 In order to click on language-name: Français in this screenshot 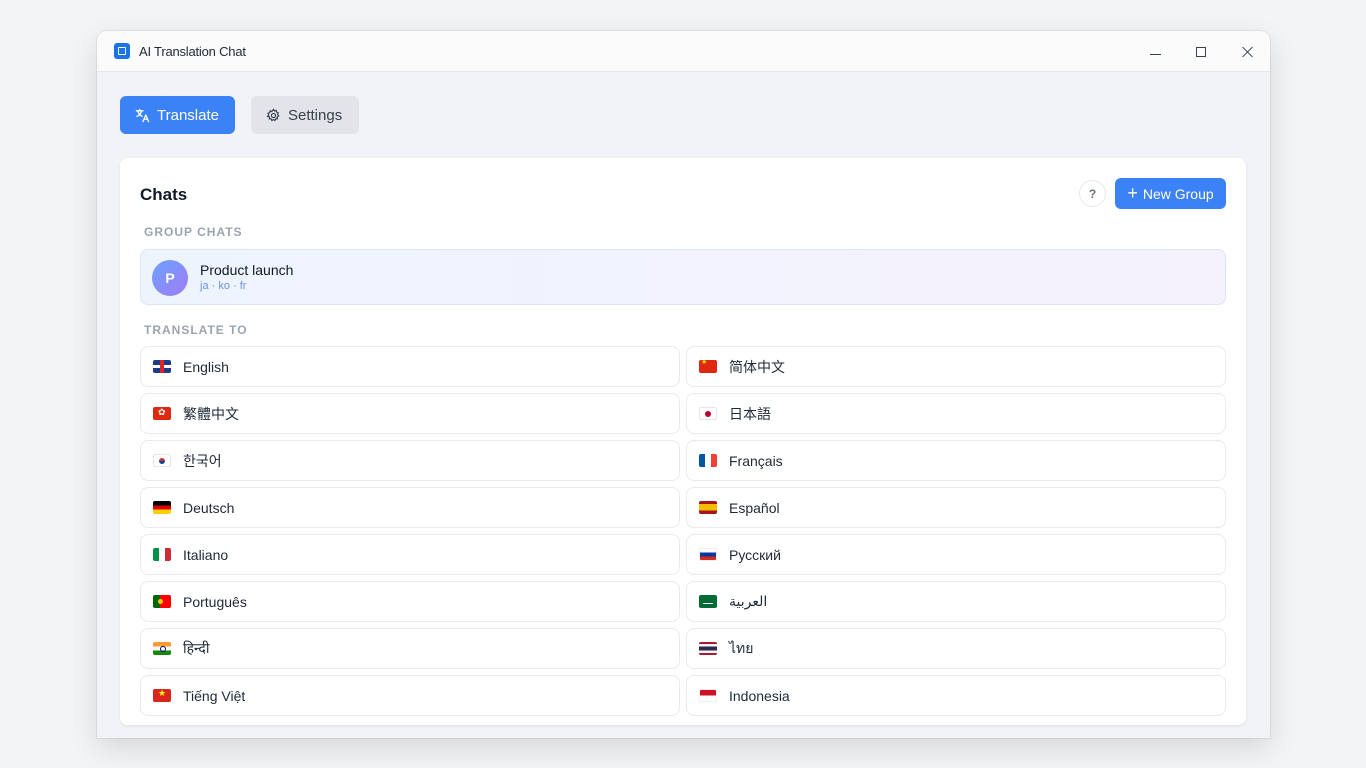, I will do `click(756, 460)`.